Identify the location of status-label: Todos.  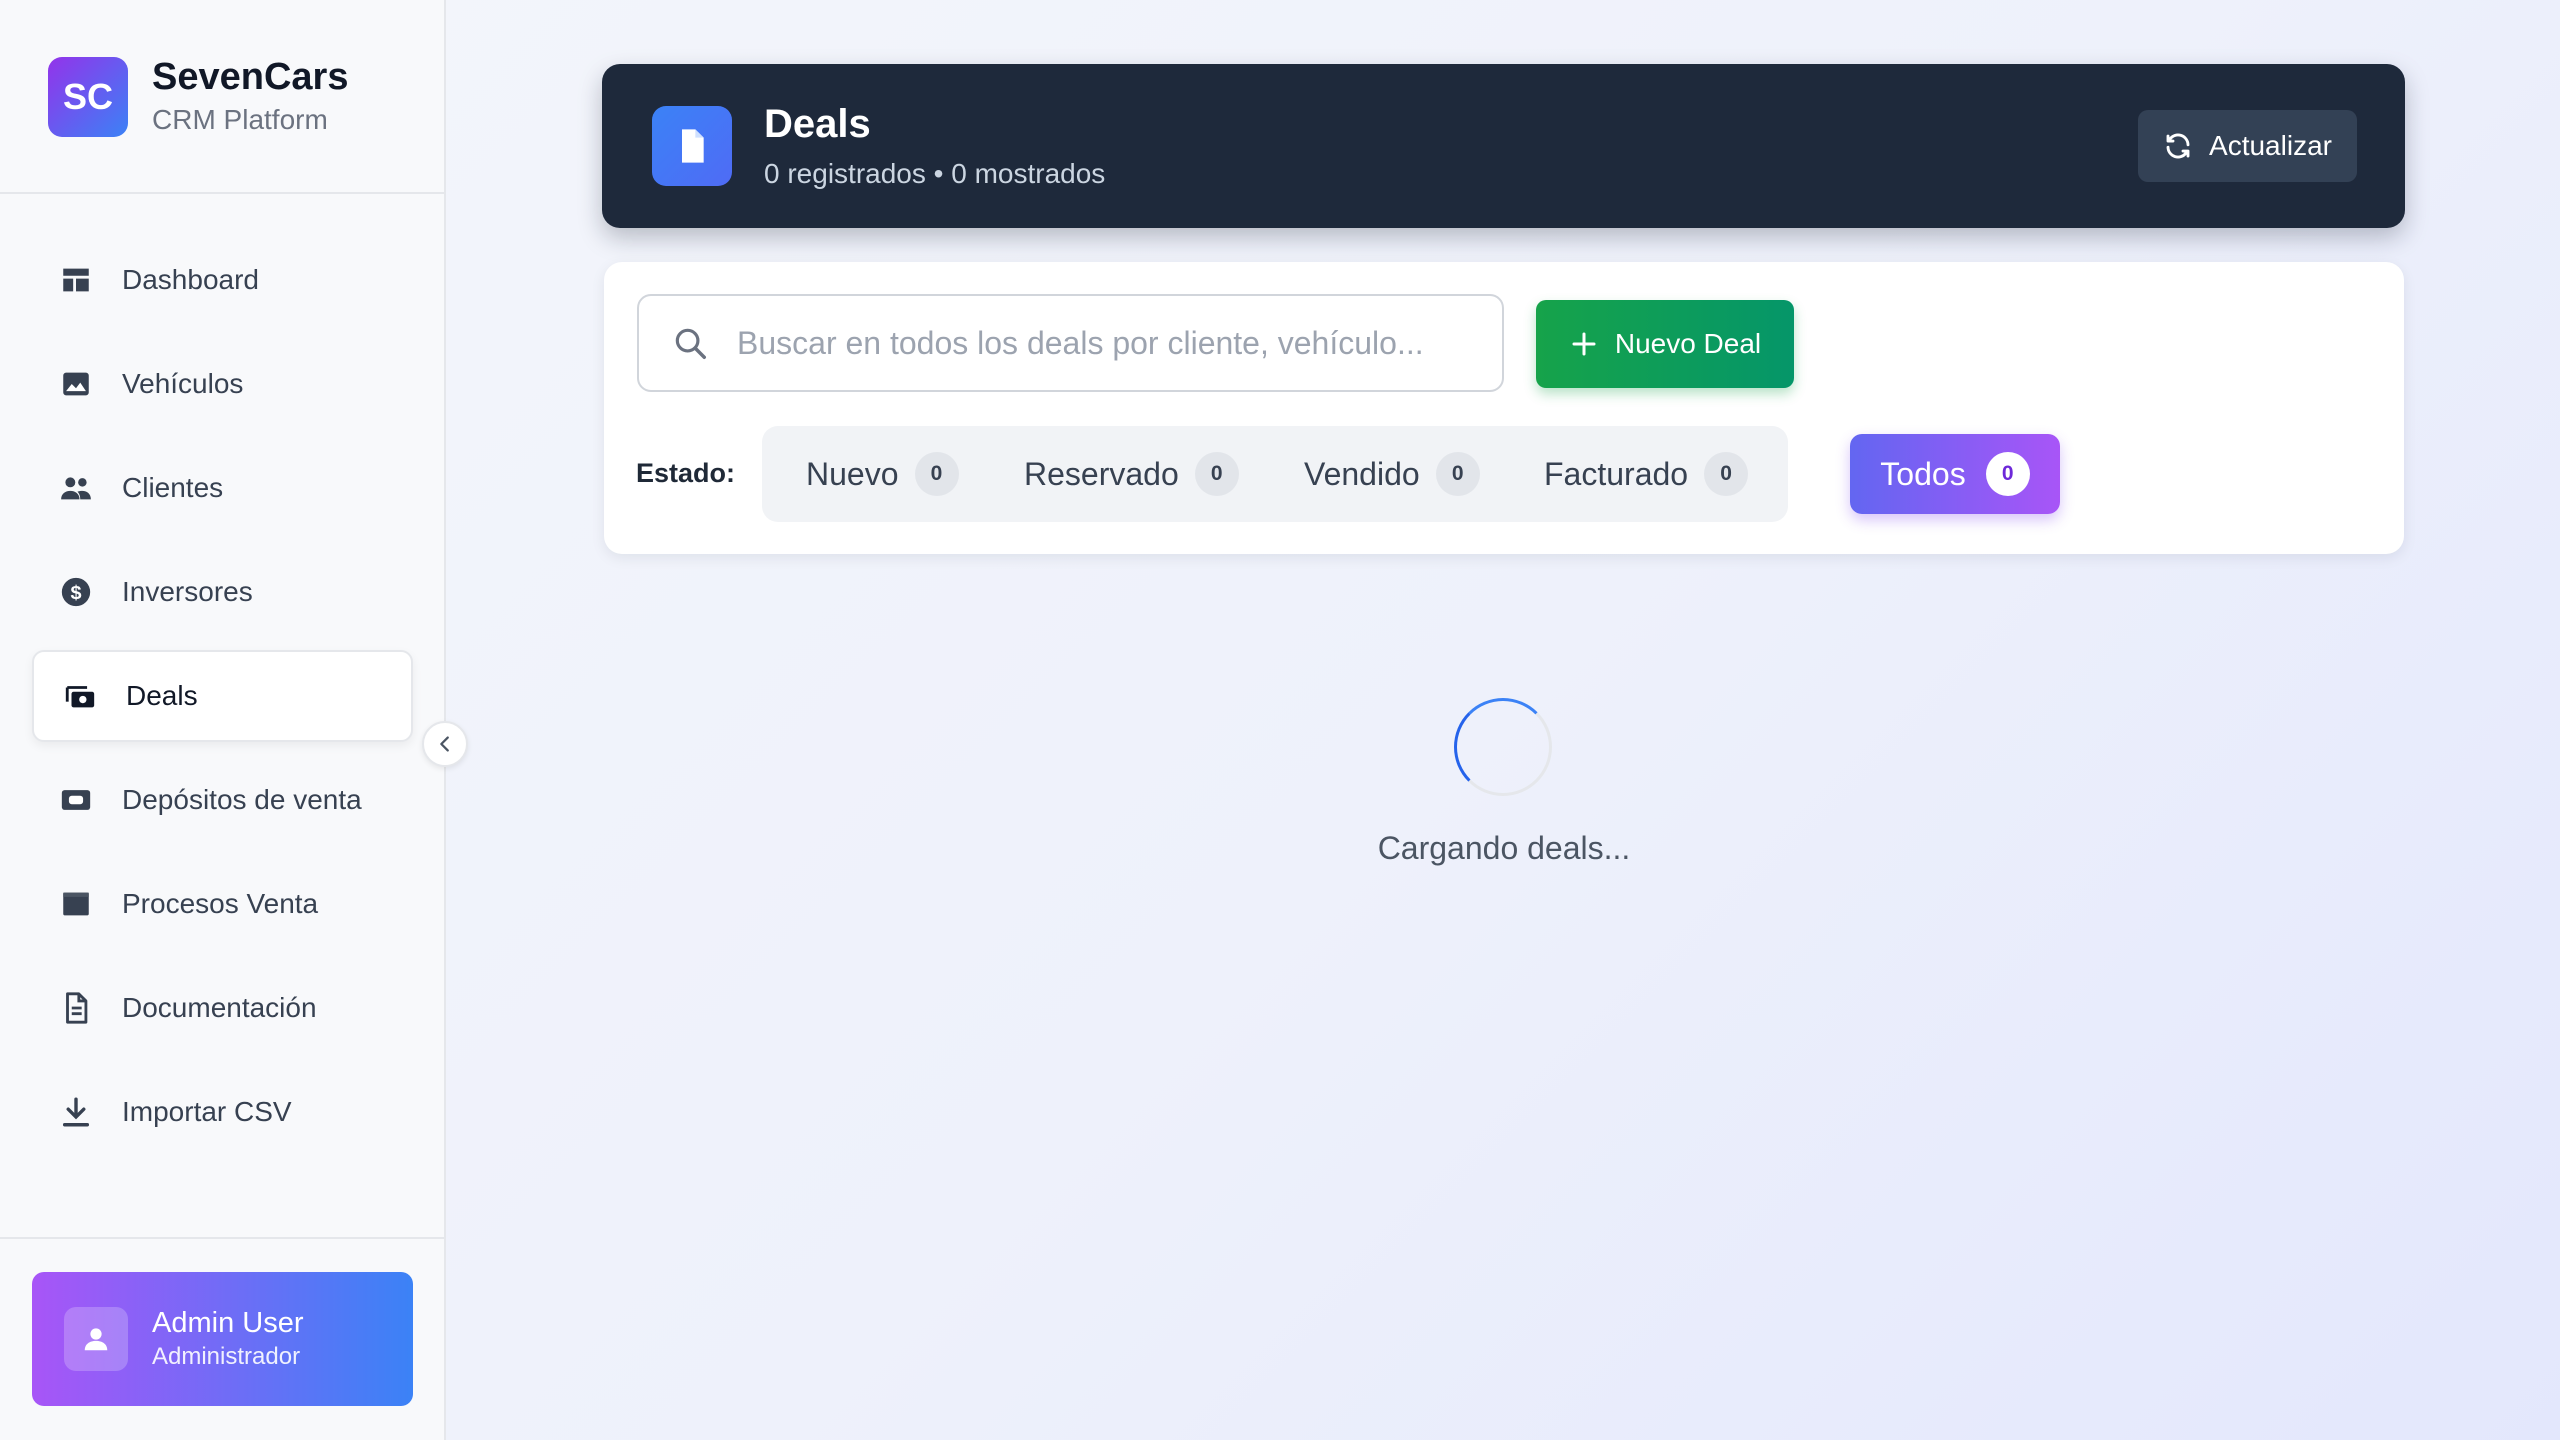
(1923, 473).